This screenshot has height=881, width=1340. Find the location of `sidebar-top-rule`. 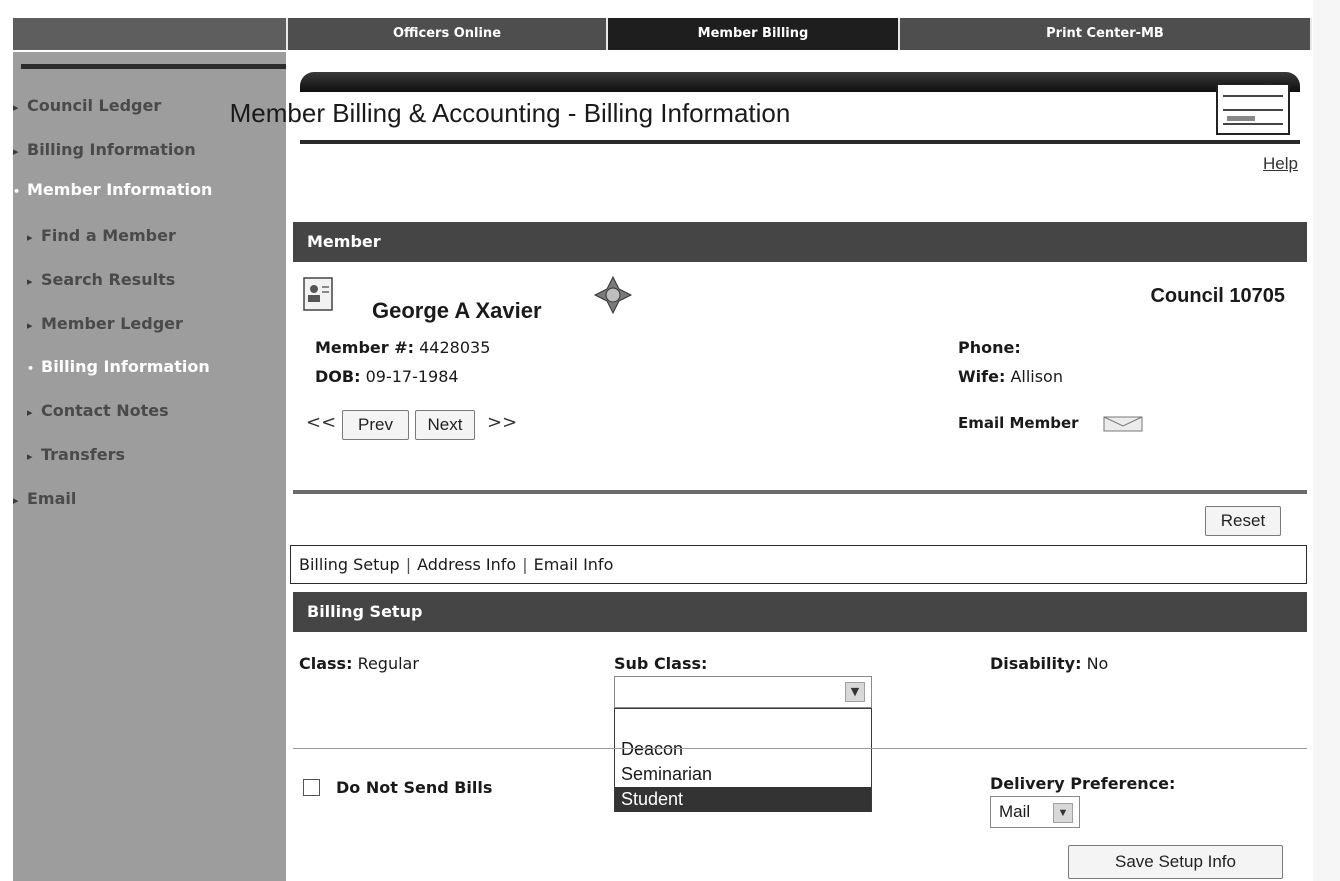

sidebar-top-rule is located at coordinates (153, 66).